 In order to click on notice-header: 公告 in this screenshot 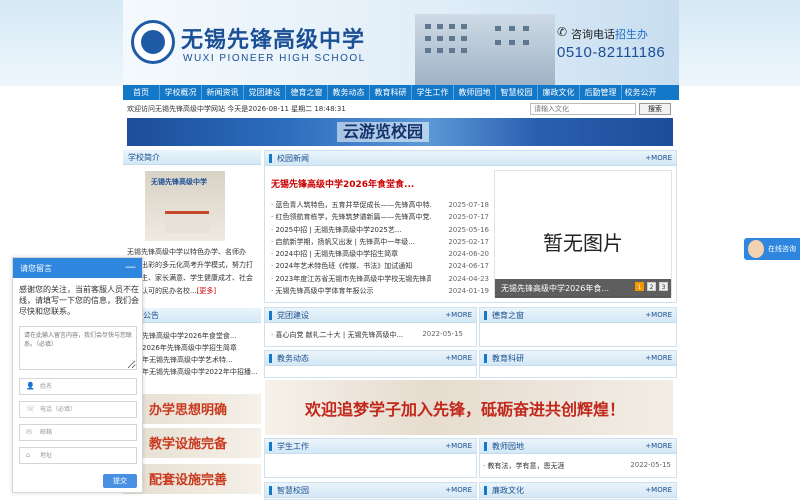, I will do `click(192, 315)`.